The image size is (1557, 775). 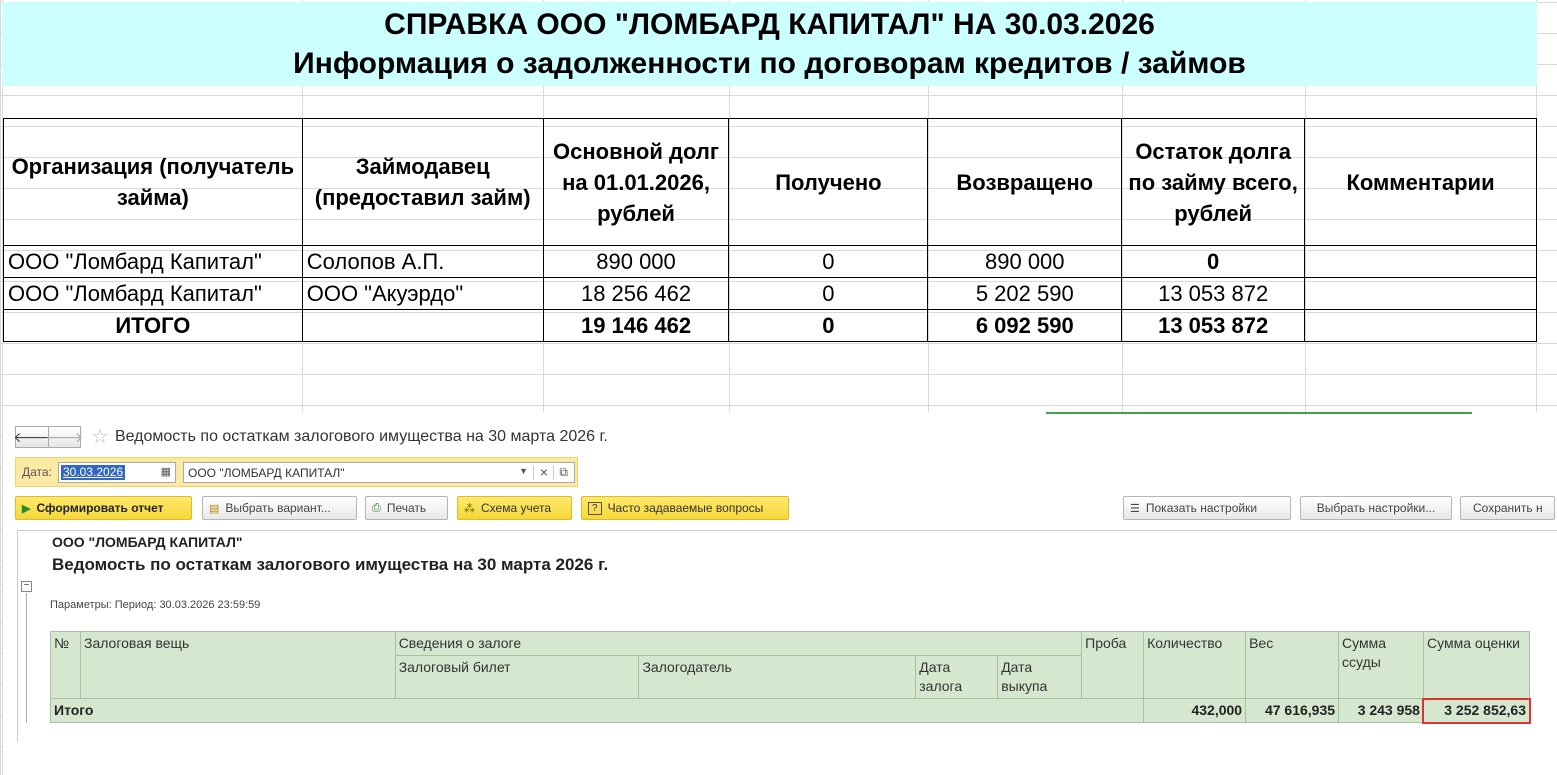 What do you see at coordinates (422, 293) in the screenshot?
I see `cell-lender: ООО "Акуэрдо"` at bounding box center [422, 293].